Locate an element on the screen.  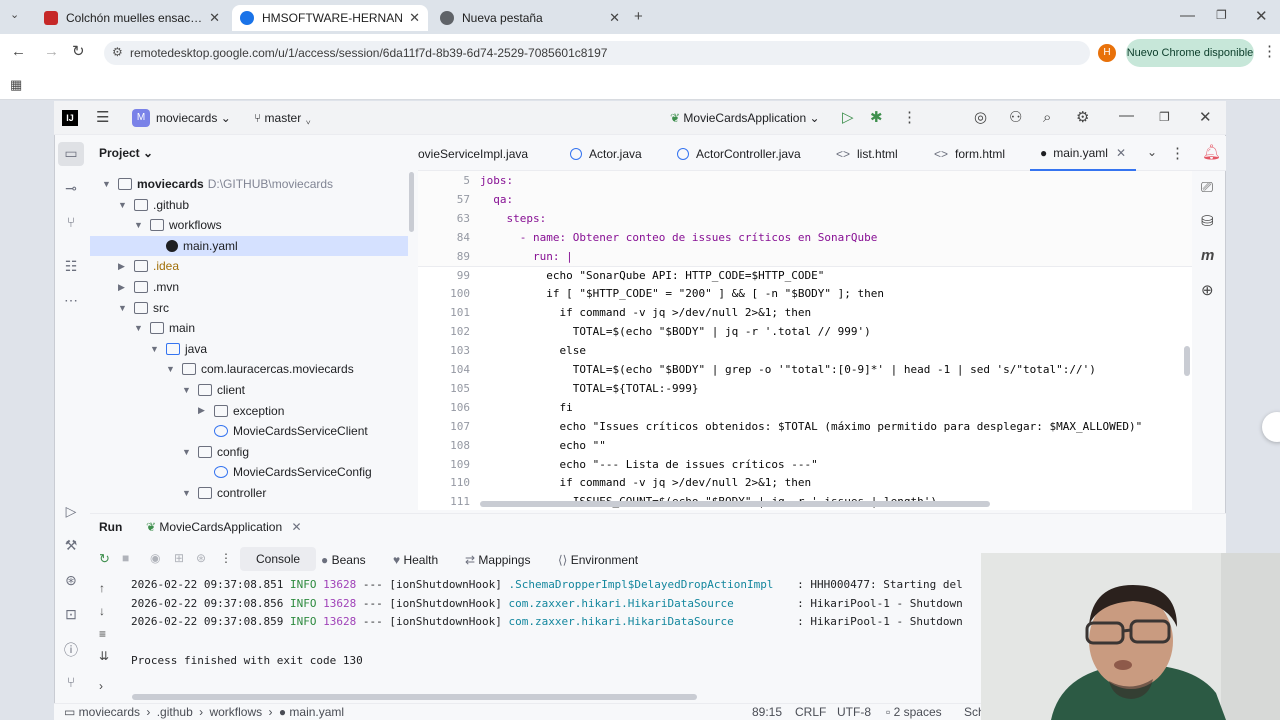
tab-list-dropdown-icon: ⌄ is located at coordinates (1152, 152).